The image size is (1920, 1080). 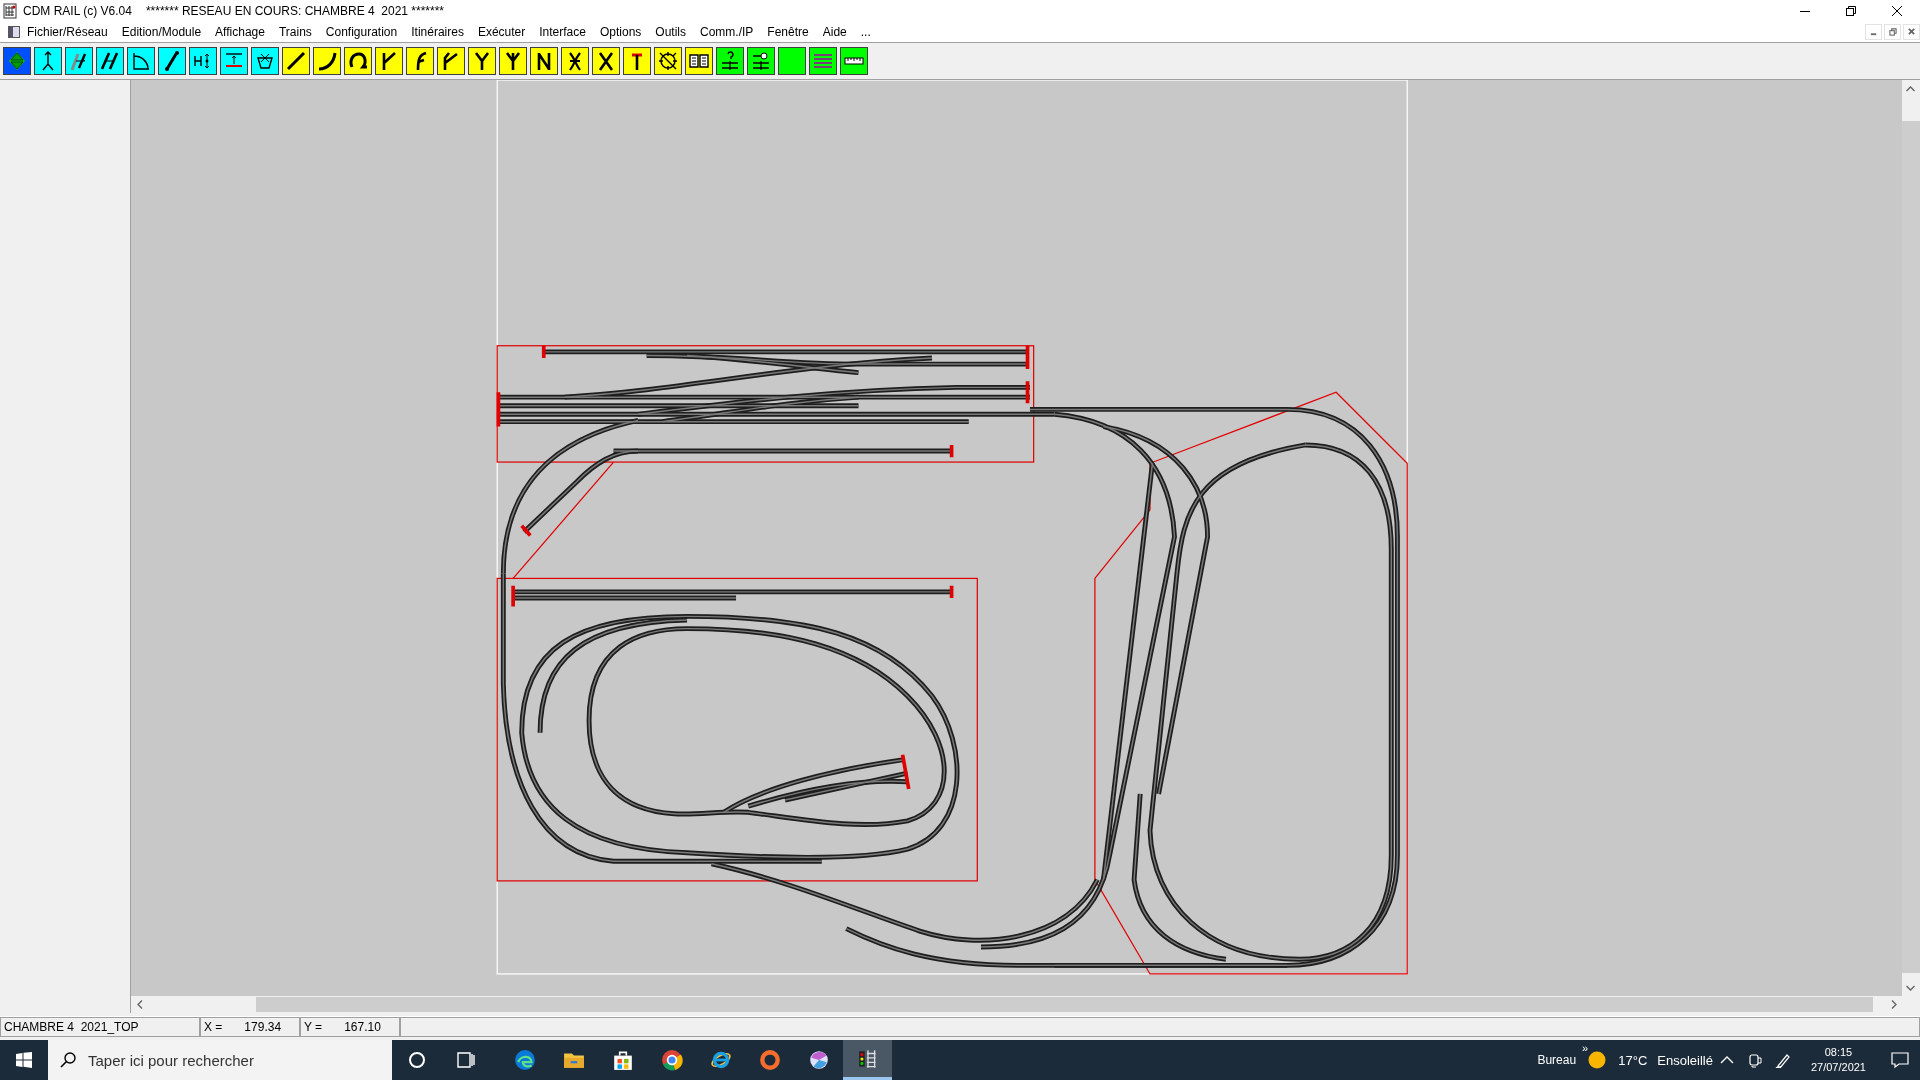 I want to click on temperature: 17°C, so click(x=1633, y=1060).